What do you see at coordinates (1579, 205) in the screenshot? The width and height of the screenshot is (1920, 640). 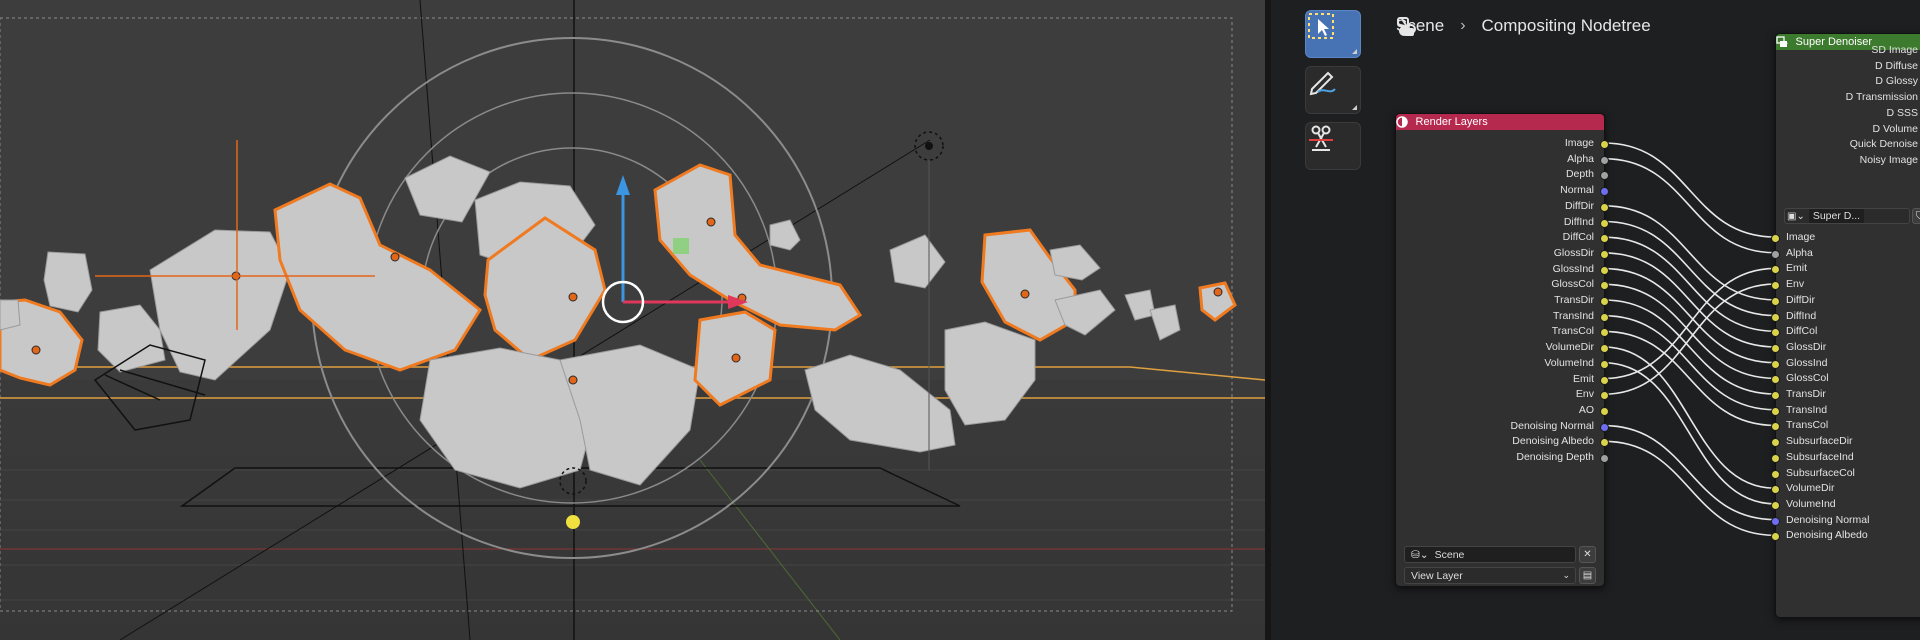 I see `rl-output-label: DiffDir` at bounding box center [1579, 205].